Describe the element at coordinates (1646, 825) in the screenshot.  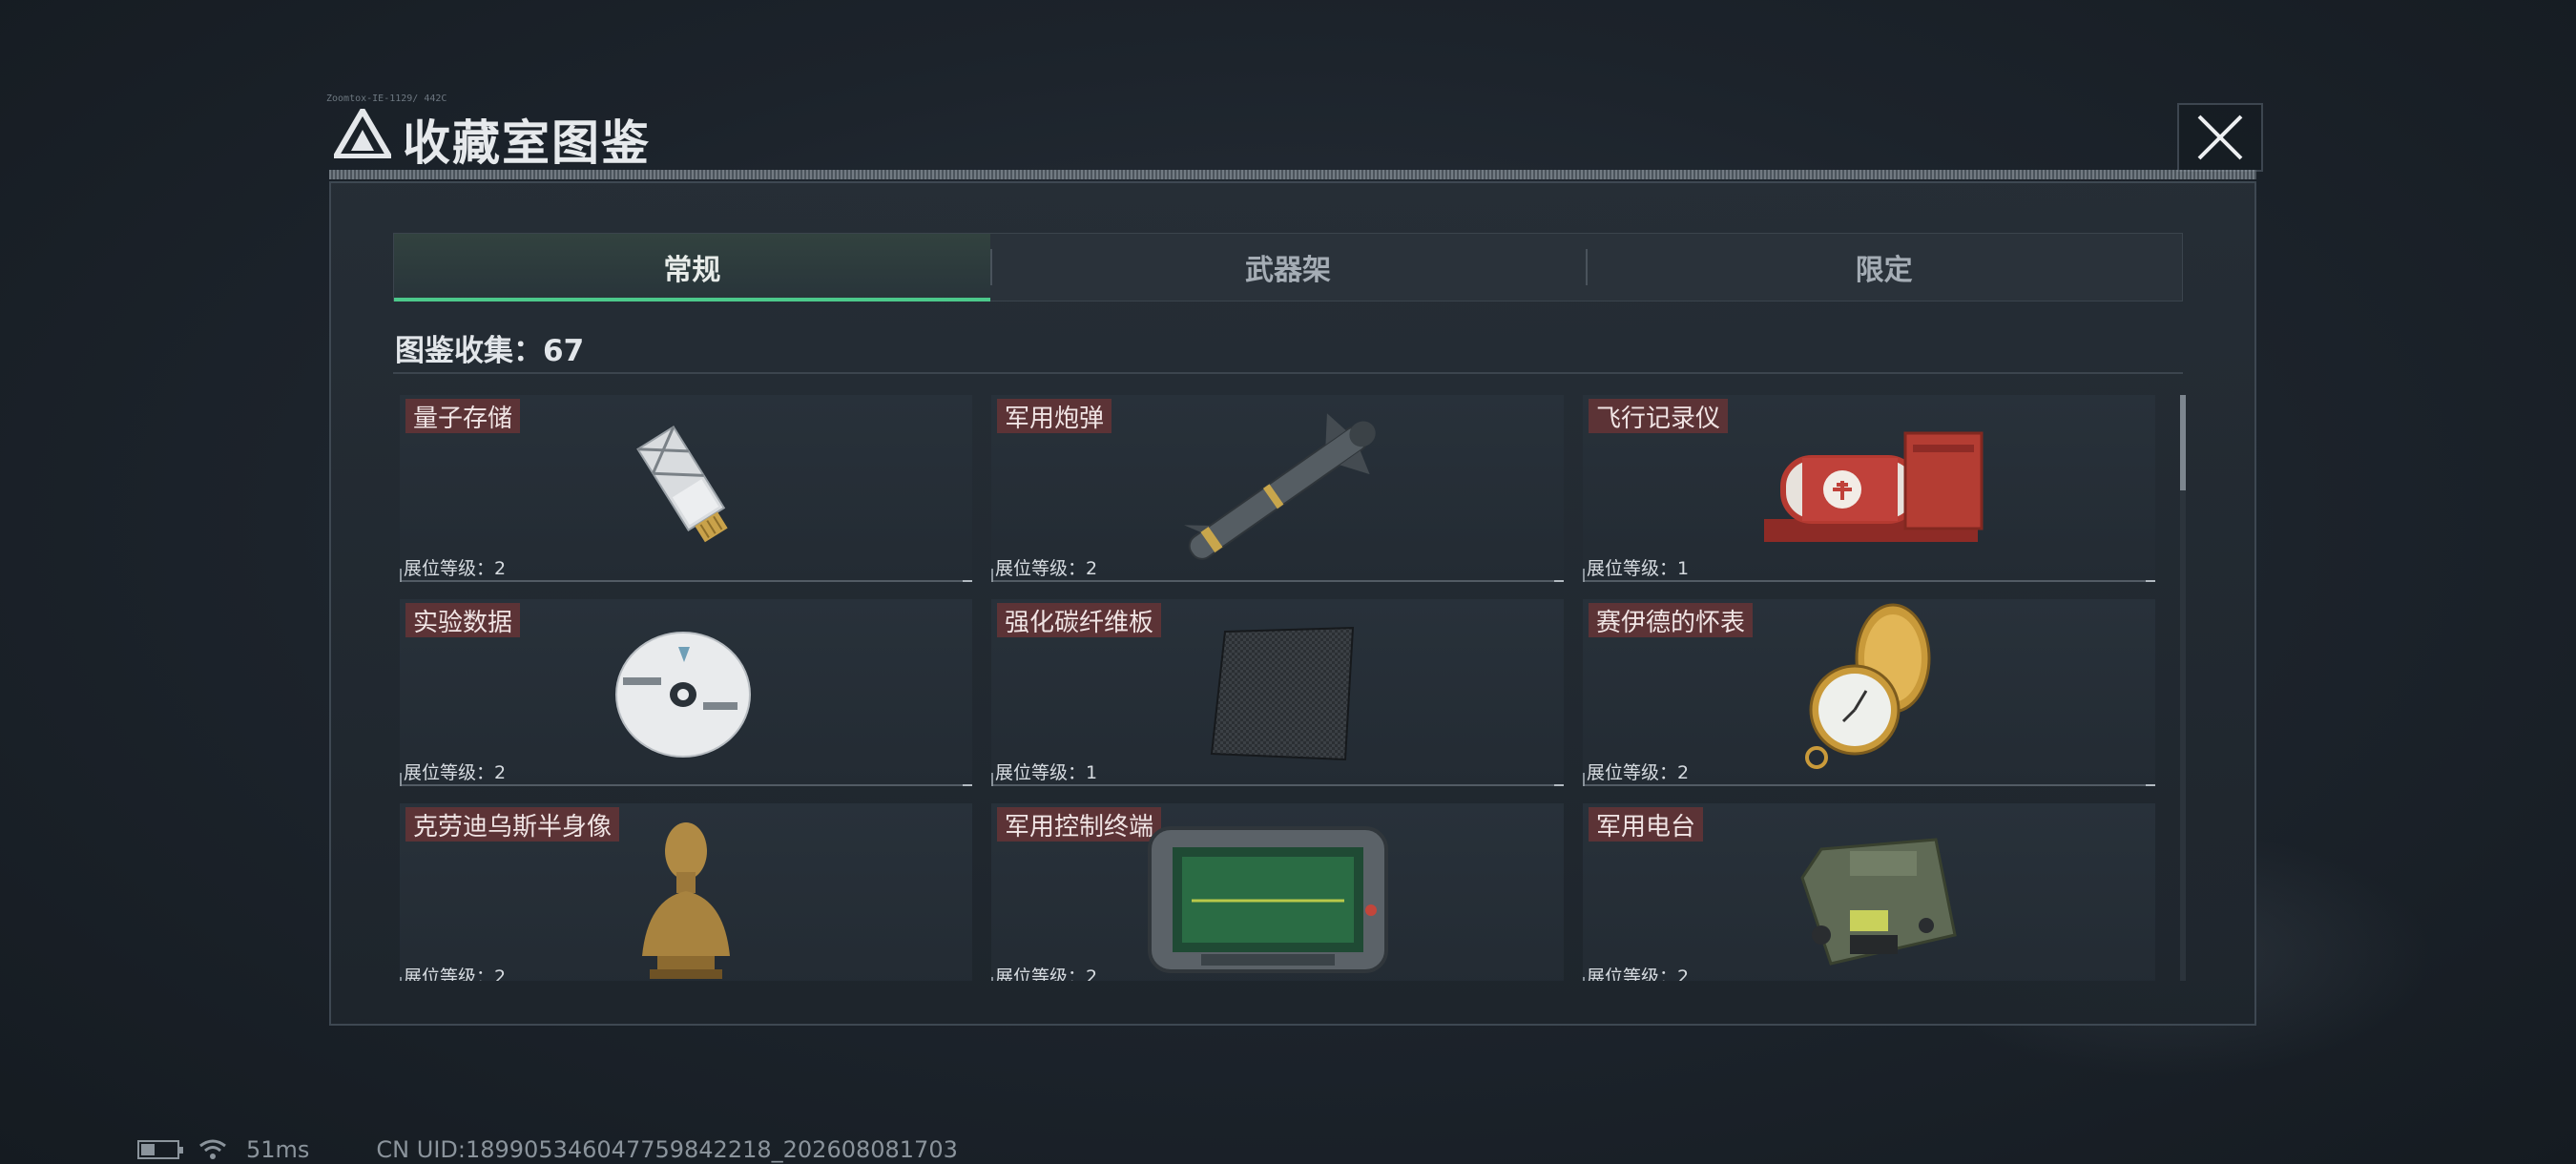
I see `item-name: 军用电台` at that location.